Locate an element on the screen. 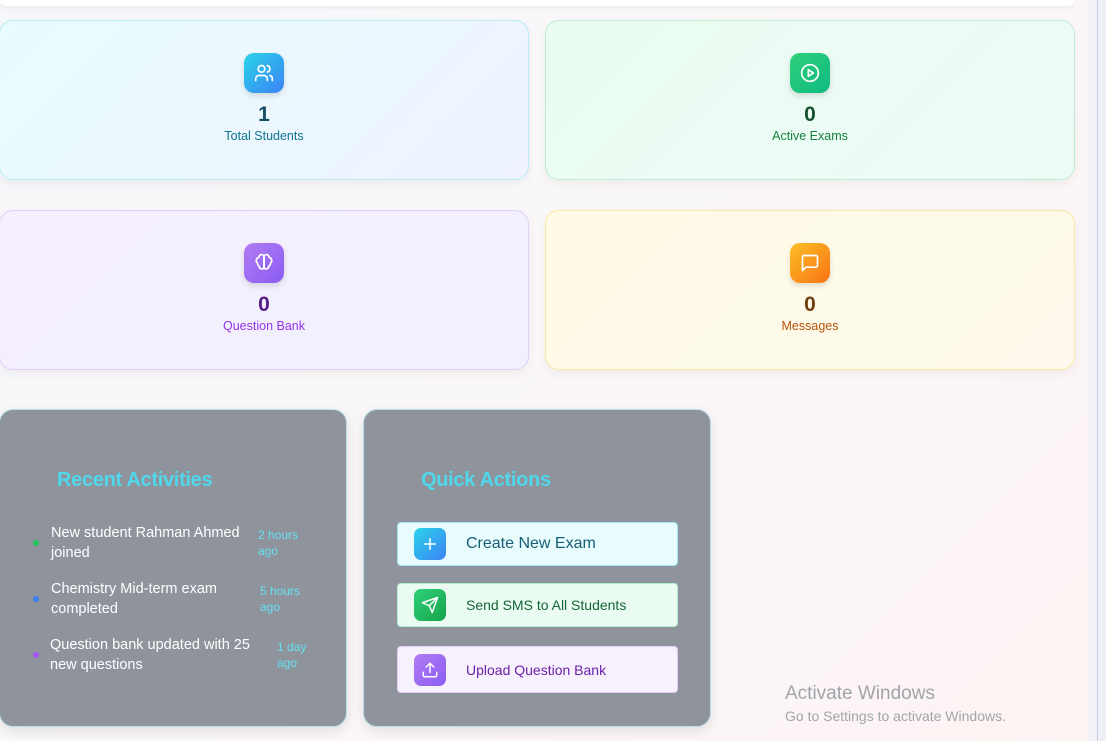 The width and height of the screenshot is (1106, 741). upload-question-bank-button: Upload Question Bank is located at coordinates (537, 669).